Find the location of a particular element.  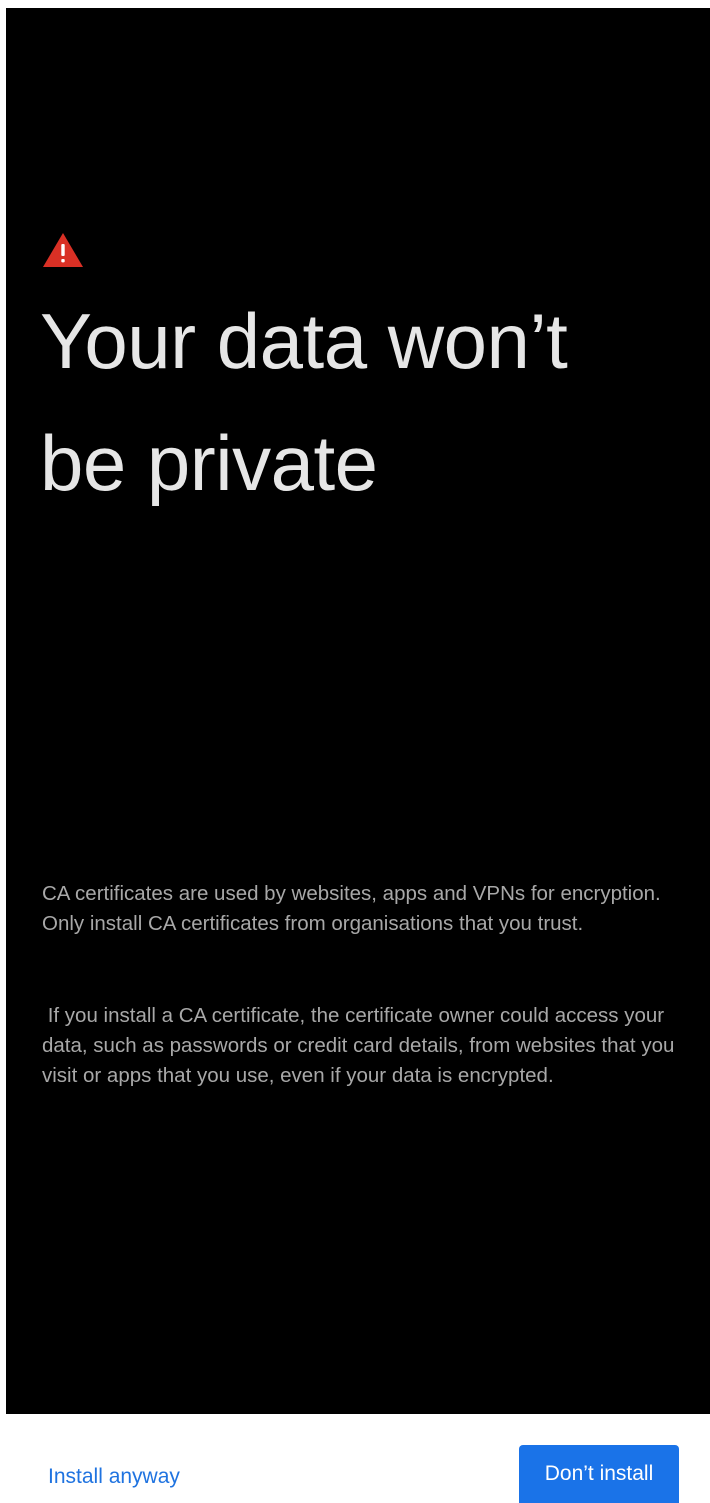

page-title: Your data won’t be private is located at coordinates (304, 402).